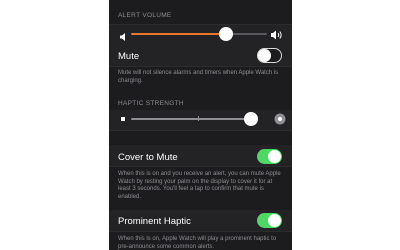 The image size is (400, 250). I want to click on alert-volume-header: ALERT VOLUME, so click(145, 15).